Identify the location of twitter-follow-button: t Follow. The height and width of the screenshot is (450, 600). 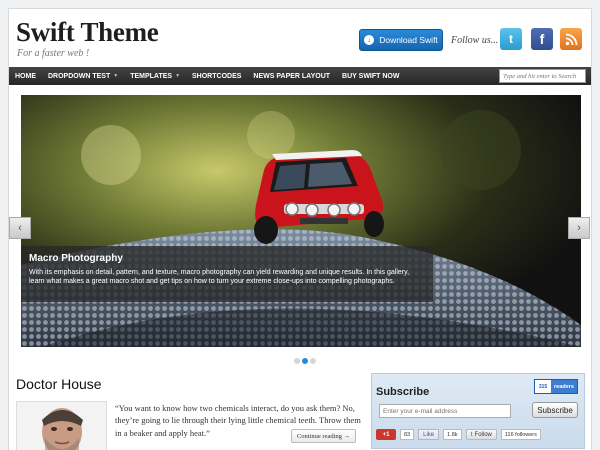
(481, 434).